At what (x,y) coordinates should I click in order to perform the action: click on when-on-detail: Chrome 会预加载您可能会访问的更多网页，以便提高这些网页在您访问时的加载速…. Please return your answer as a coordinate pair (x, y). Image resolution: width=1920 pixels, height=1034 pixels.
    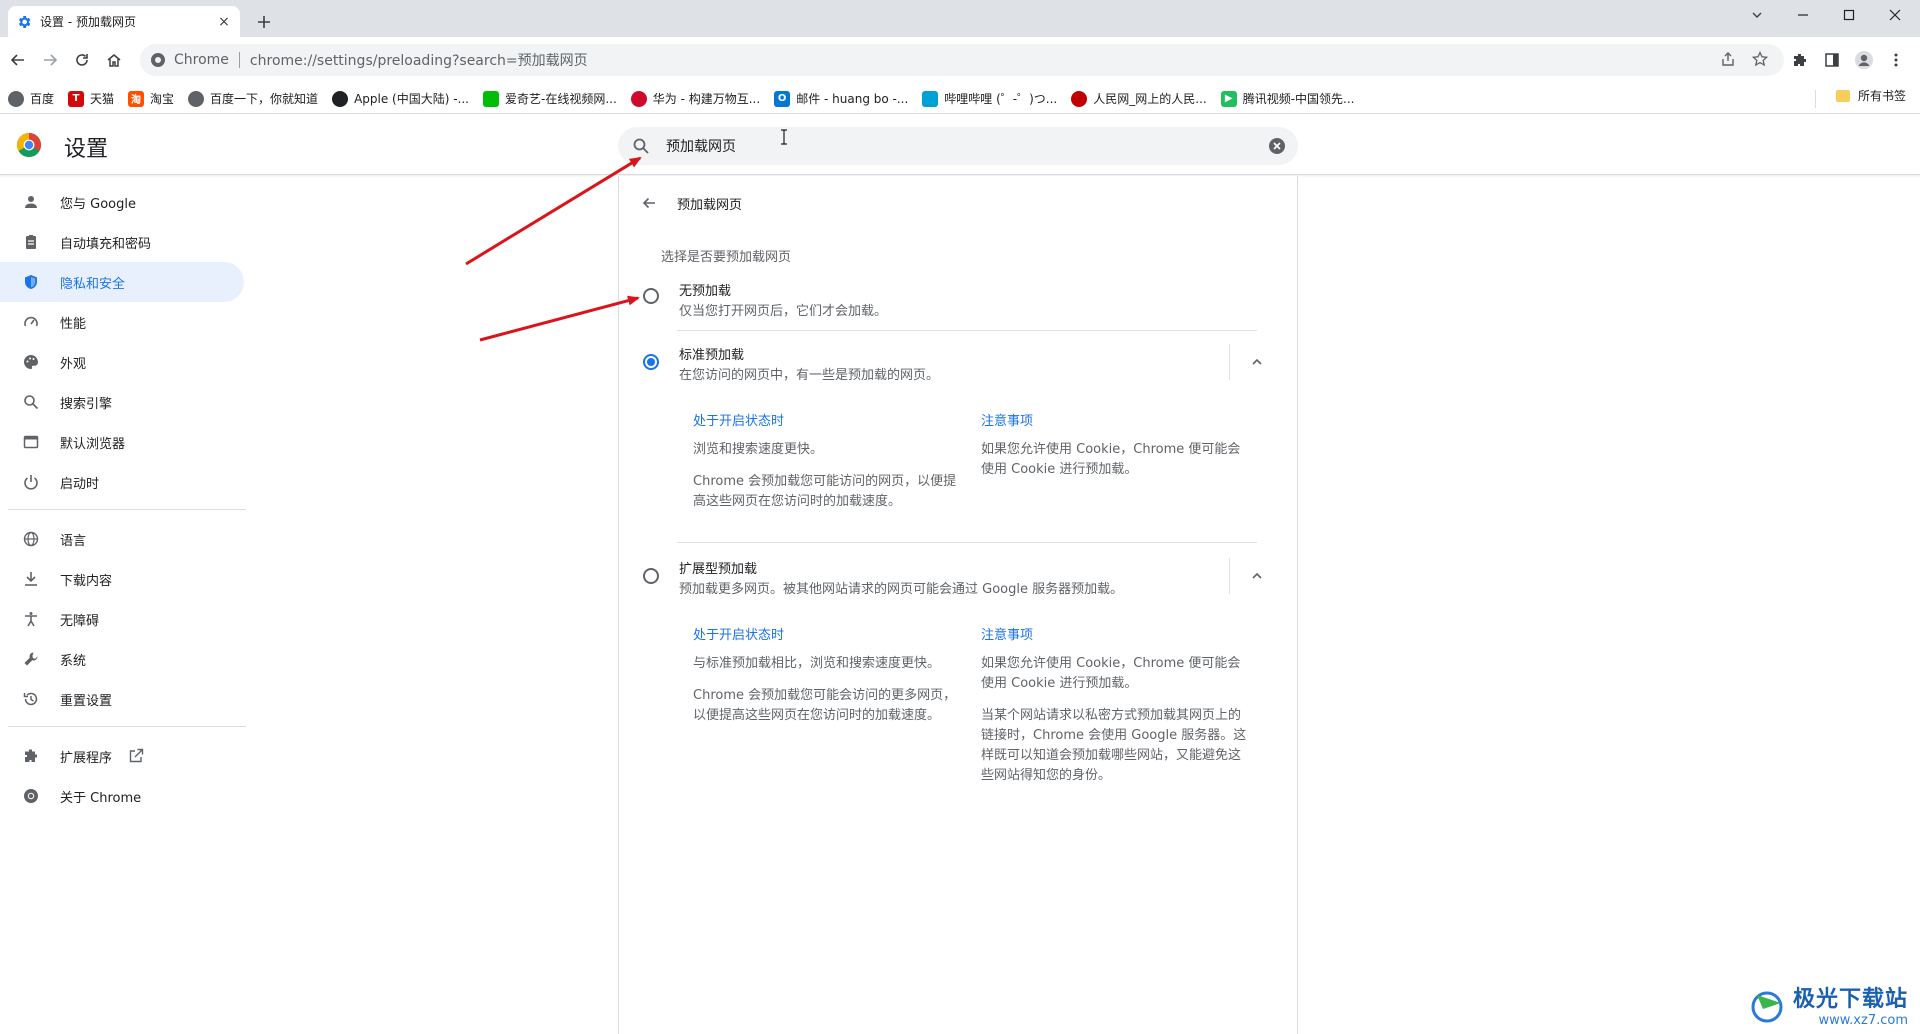
    Looking at the image, I should click on (825, 705).